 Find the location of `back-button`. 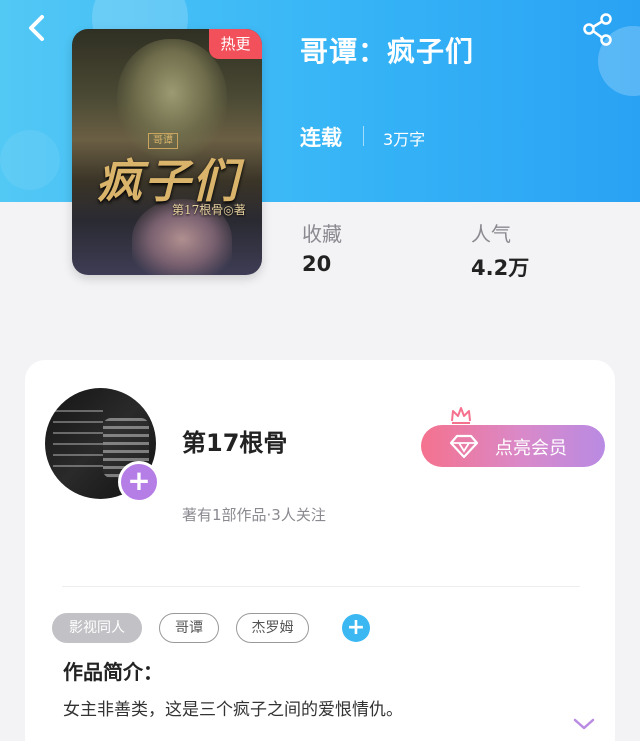

back-button is located at coordinates (37, 28).